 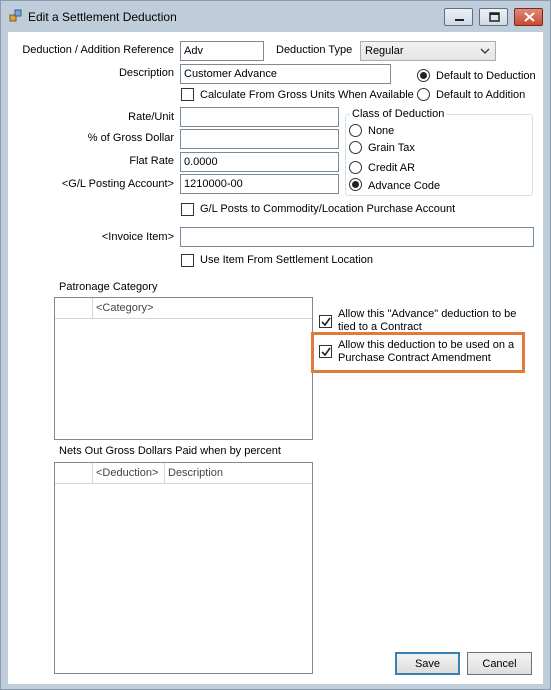 I want to click on flat-rate-input: 0.0000, so click(x=259, y=162).